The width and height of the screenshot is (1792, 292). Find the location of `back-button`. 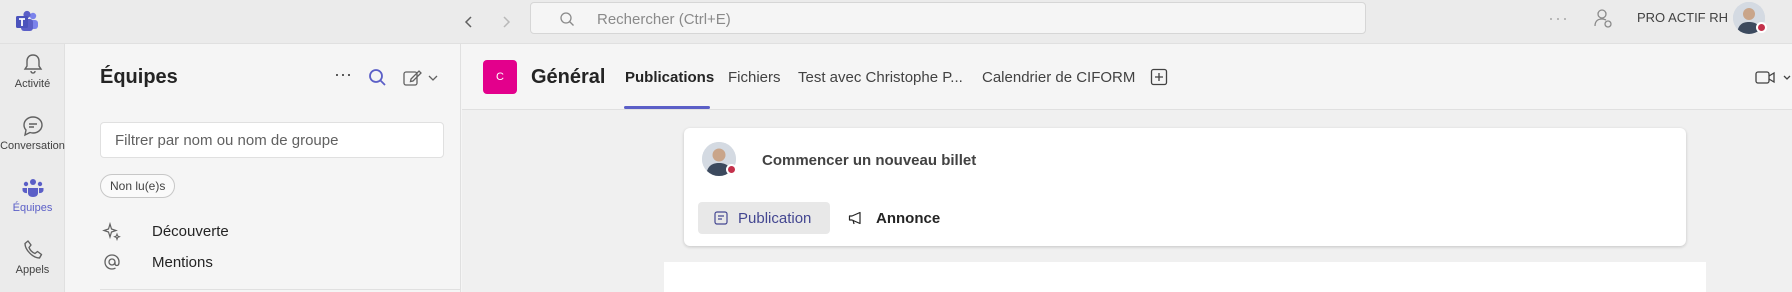

back-button is located at coordinates (469, 22).